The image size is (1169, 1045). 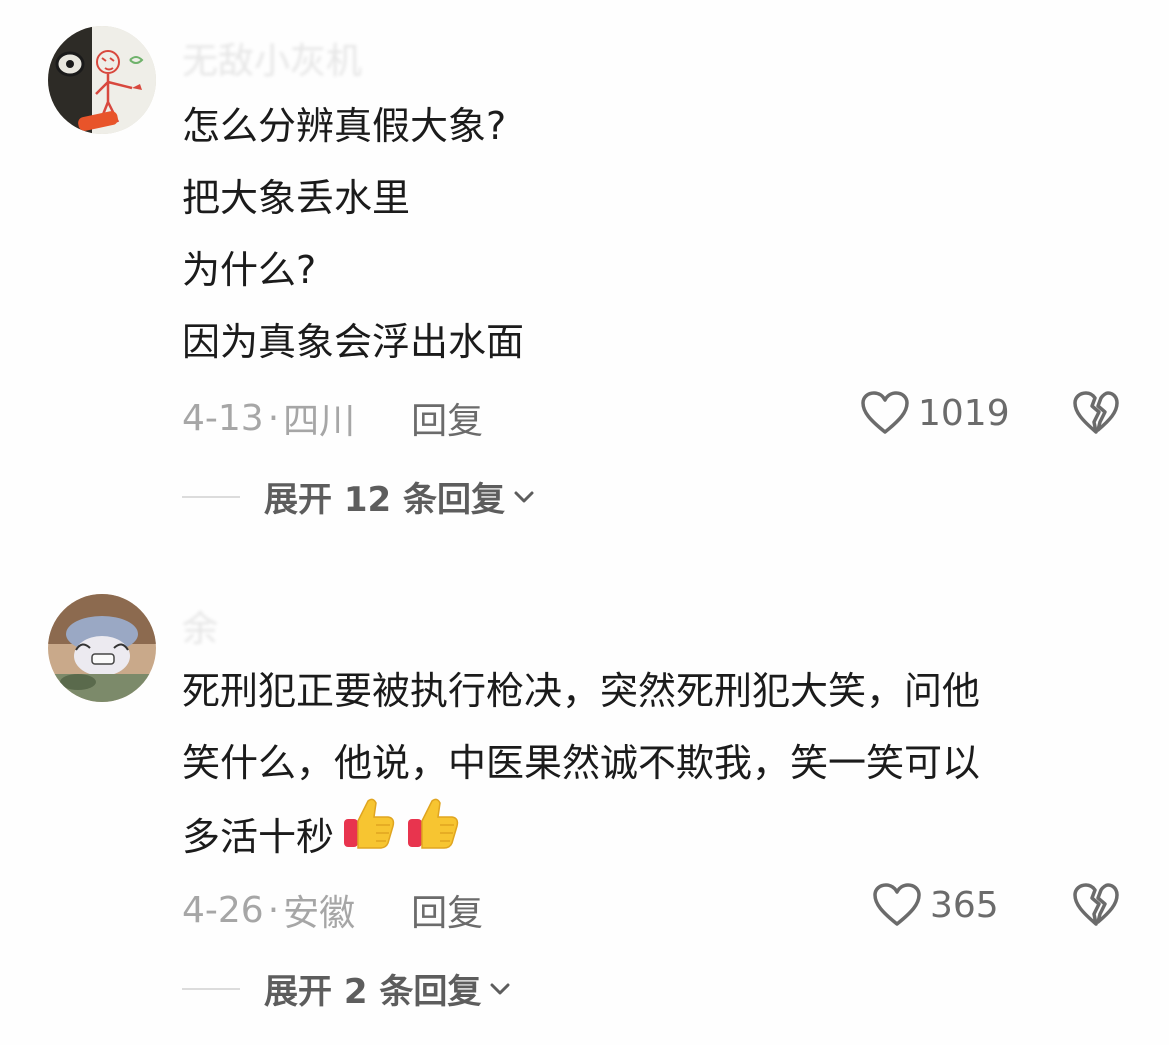 What do you see at coordinates (581, 691) in the screenshot?
I see `comment-line: 死刑犯正要被执行枪决，突然死刑犯大笑，问他` at bounding box center [581, 691].